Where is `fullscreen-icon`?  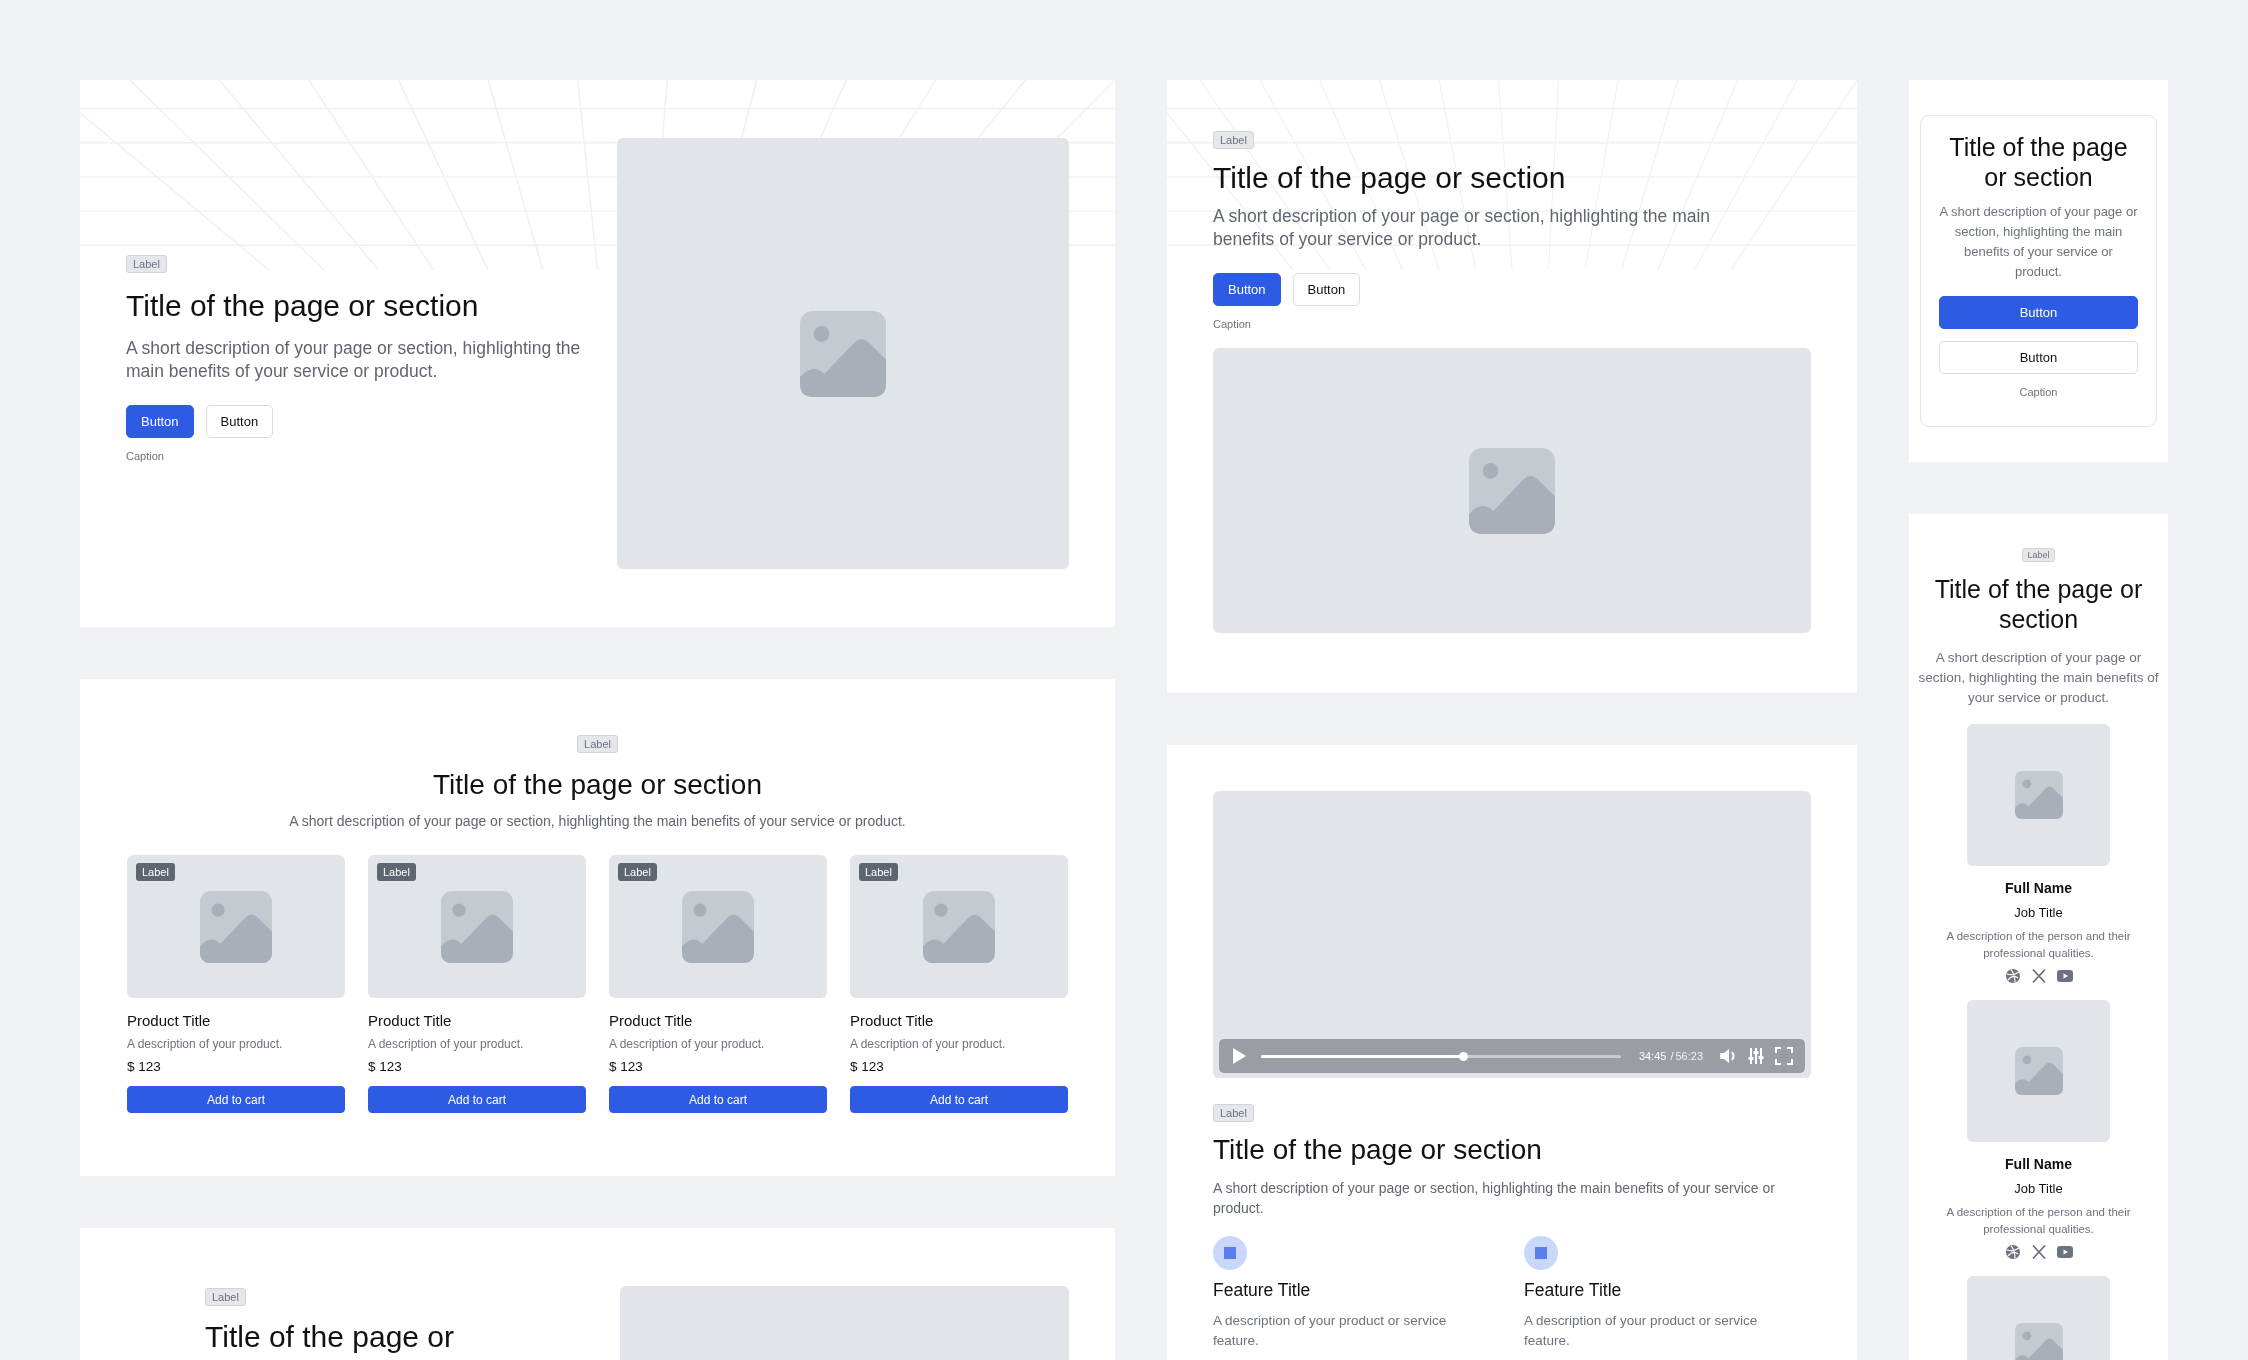
fullscreen-icon is located at coordinates (1784, 1056).